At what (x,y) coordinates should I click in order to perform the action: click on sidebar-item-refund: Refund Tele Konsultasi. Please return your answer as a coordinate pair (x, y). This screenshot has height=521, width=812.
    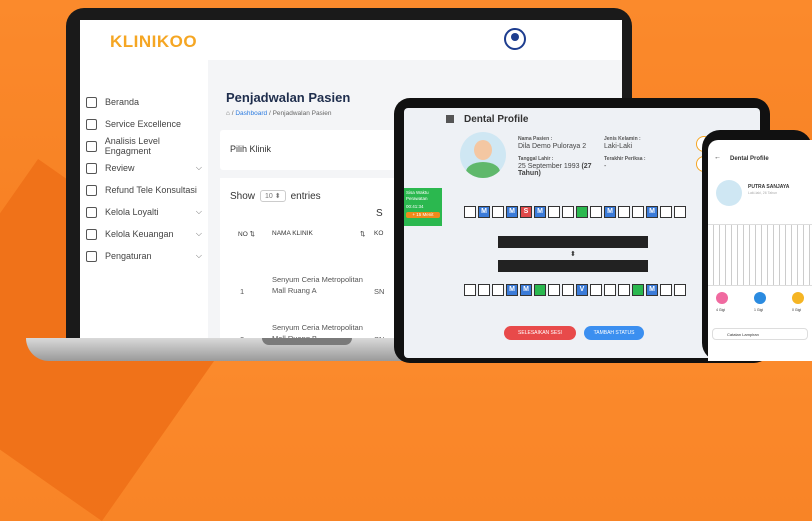
    Looking at the image, I should click on (146, 190).